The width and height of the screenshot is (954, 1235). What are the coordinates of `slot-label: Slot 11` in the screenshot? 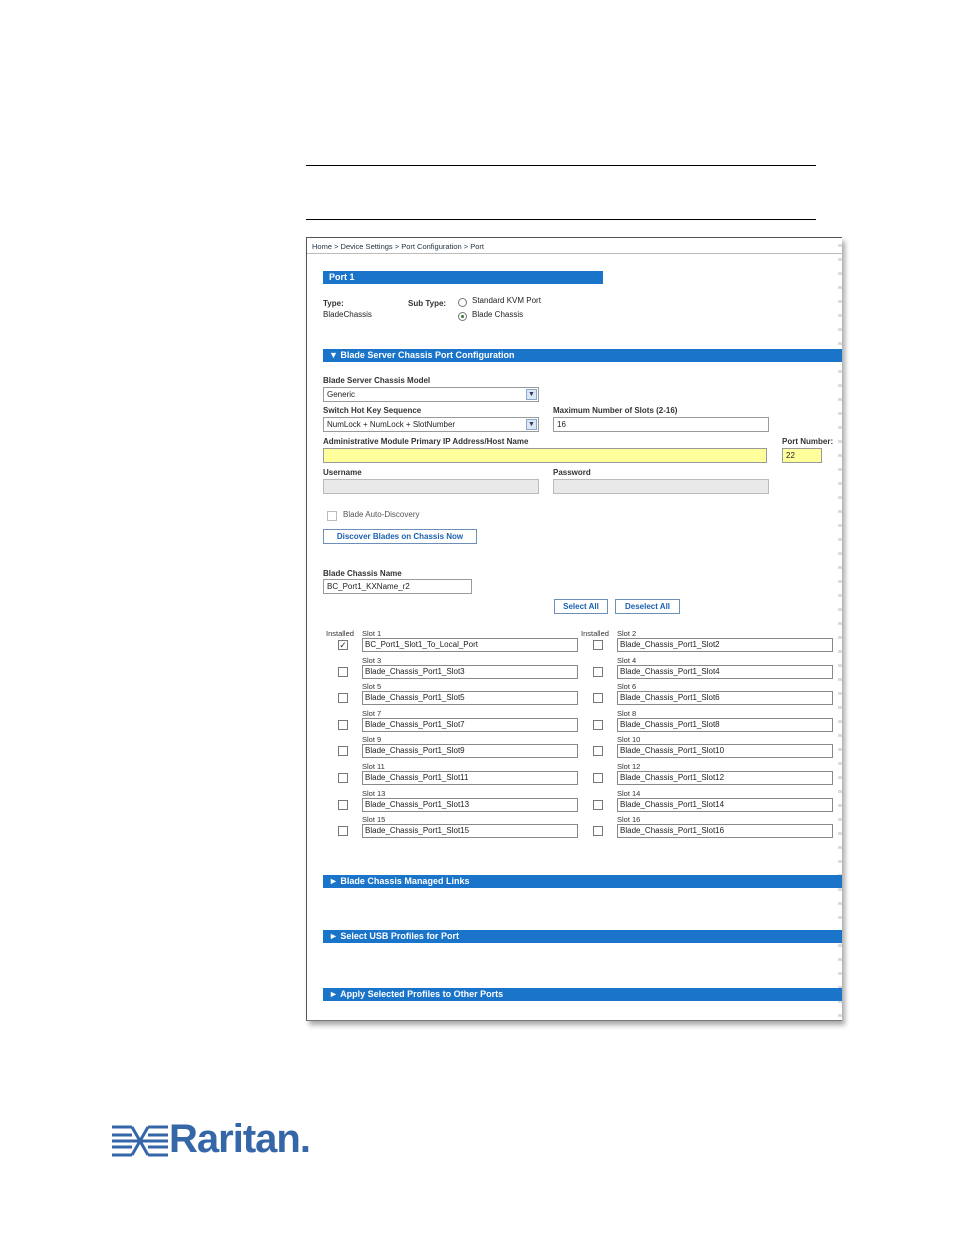 It's located at (373, 766).